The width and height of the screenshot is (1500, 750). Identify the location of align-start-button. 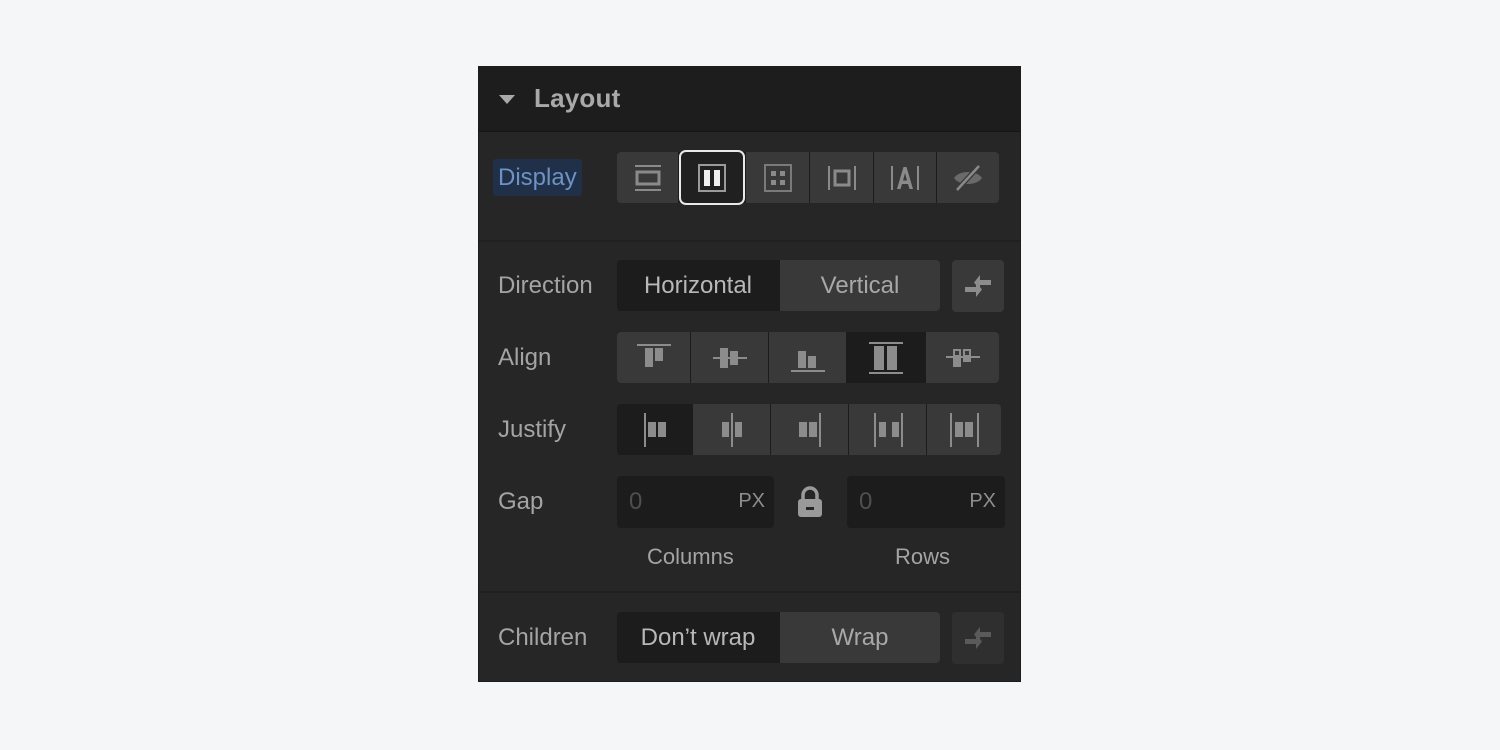
(653, 357).